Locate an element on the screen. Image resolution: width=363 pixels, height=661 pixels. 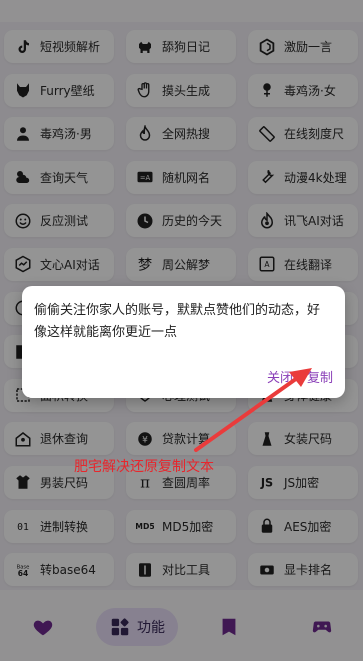
annotation-text: 肥宅解决还原复制文本 is located at coordinates (144, 467).